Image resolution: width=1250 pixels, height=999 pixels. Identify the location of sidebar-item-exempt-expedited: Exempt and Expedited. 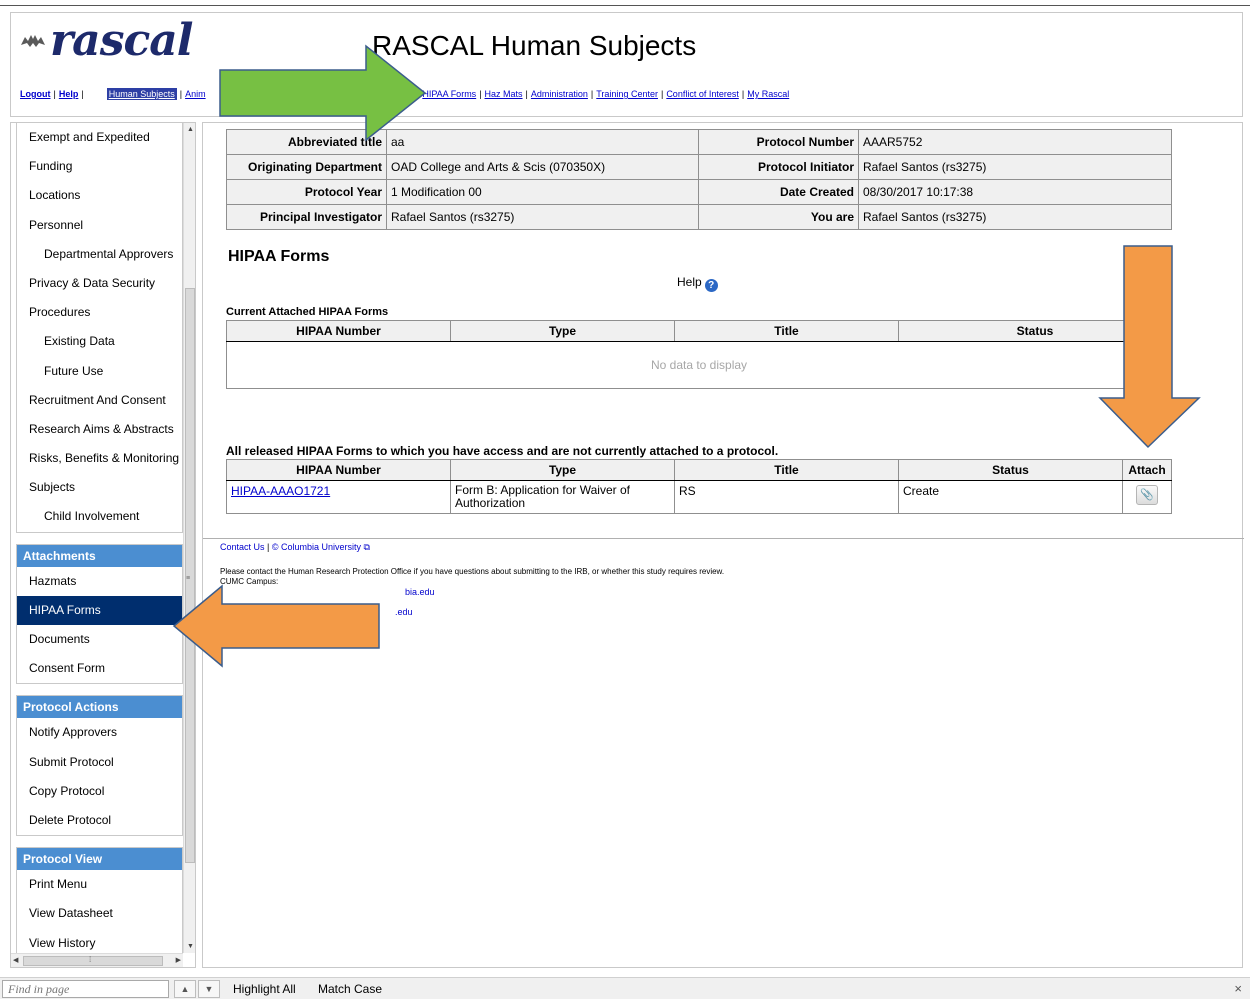
(99, 137).